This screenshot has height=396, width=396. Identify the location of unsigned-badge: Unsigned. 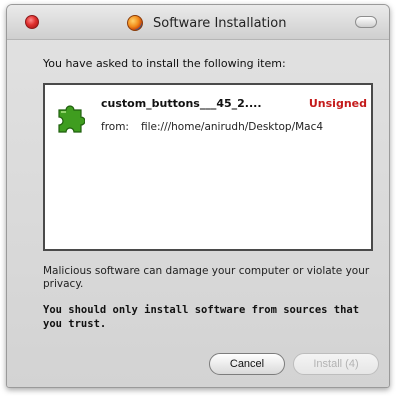
(337, 103).